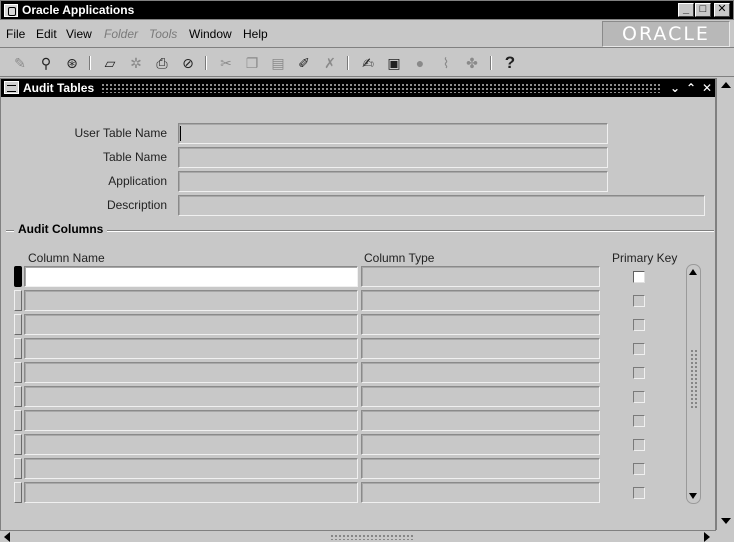 The height and width of the screenshot is (542, 734). What do you see at coordinates (188, 63) in the screenshot?
I see `close-form-icon: ⊘` at bounding box center [188, 63].